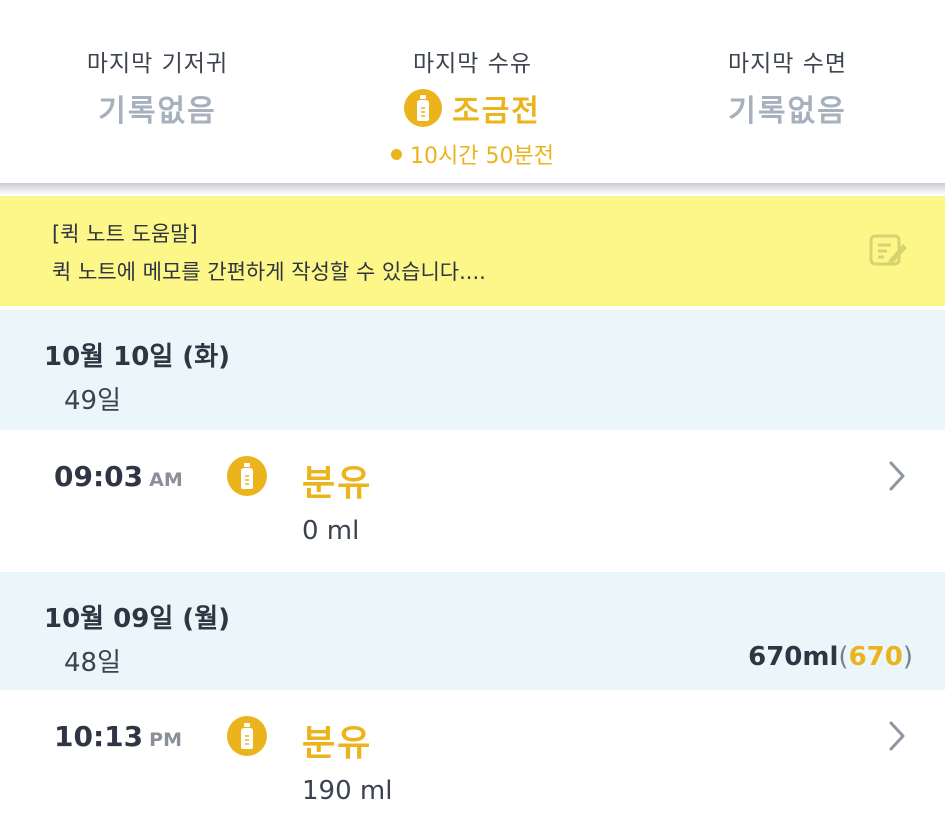 The height and width of the screenshot is (839, 945). What do you see at coordinates (118, 476) in the screenshot?
I see `entry-time: 09:03 AM` at bounding box center [118, 476].